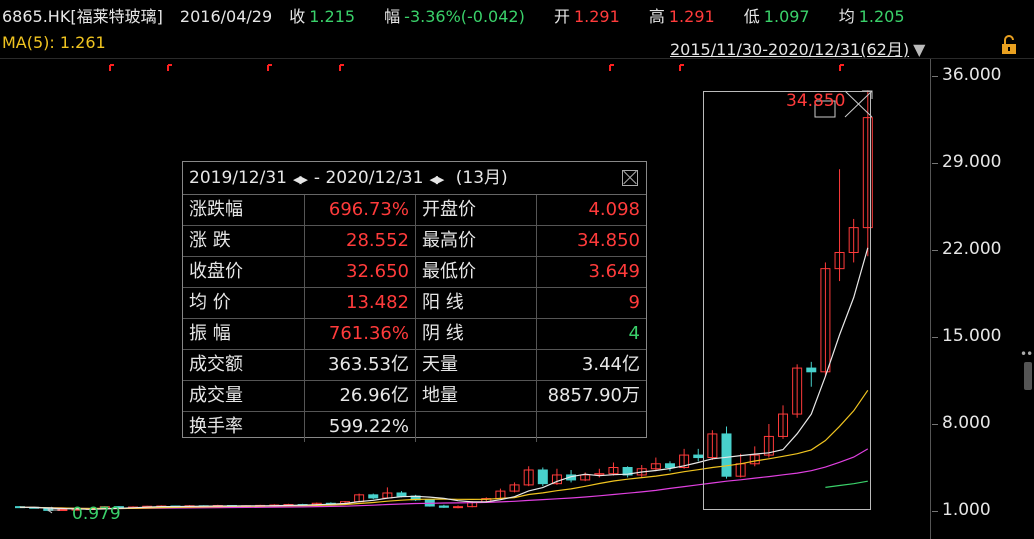 The width and height of the screenshot is (1034, 539). Describe the element at coordinates (360, 365) in the screenshot. I see `stat-value: 363.53亿` at that location.